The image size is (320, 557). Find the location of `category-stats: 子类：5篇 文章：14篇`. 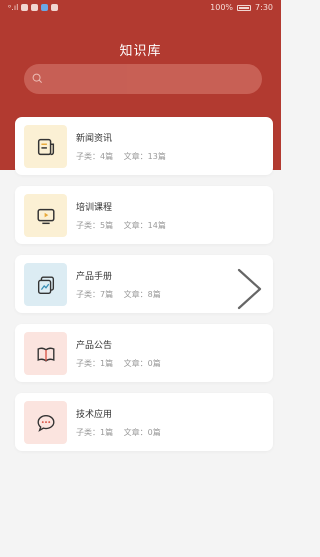

category-stats: 子类：5篇 文章：14篇 is located at coordinates (121, 225).